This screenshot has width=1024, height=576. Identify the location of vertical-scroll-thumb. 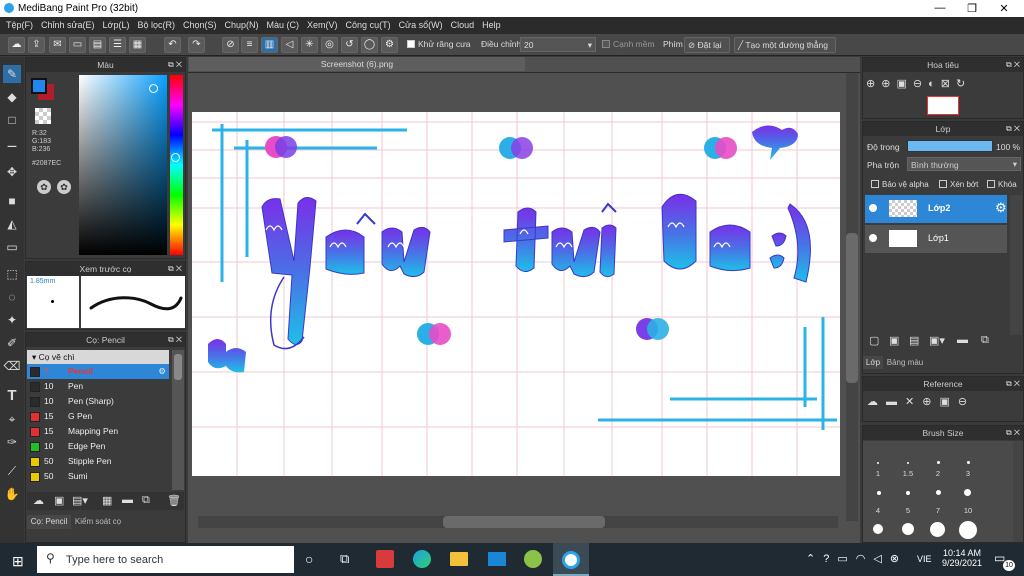
(852, 308).